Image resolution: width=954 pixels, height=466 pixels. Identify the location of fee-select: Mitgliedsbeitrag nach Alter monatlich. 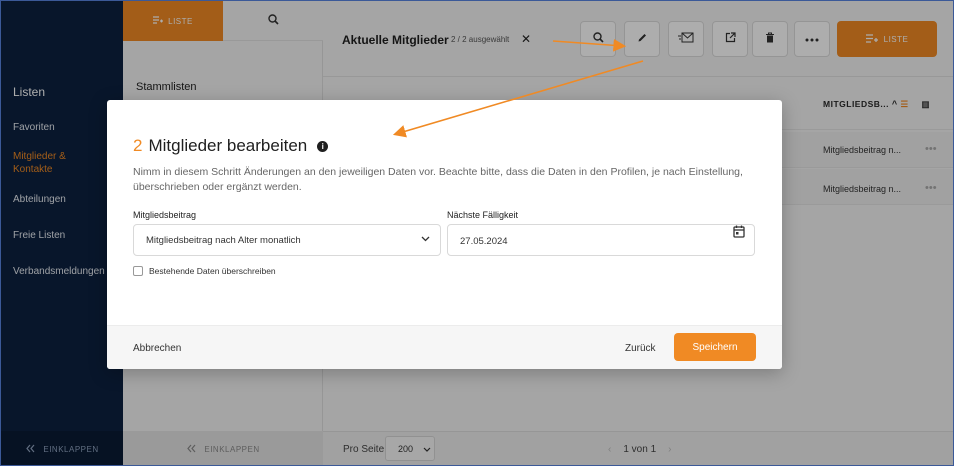
(287, 240).